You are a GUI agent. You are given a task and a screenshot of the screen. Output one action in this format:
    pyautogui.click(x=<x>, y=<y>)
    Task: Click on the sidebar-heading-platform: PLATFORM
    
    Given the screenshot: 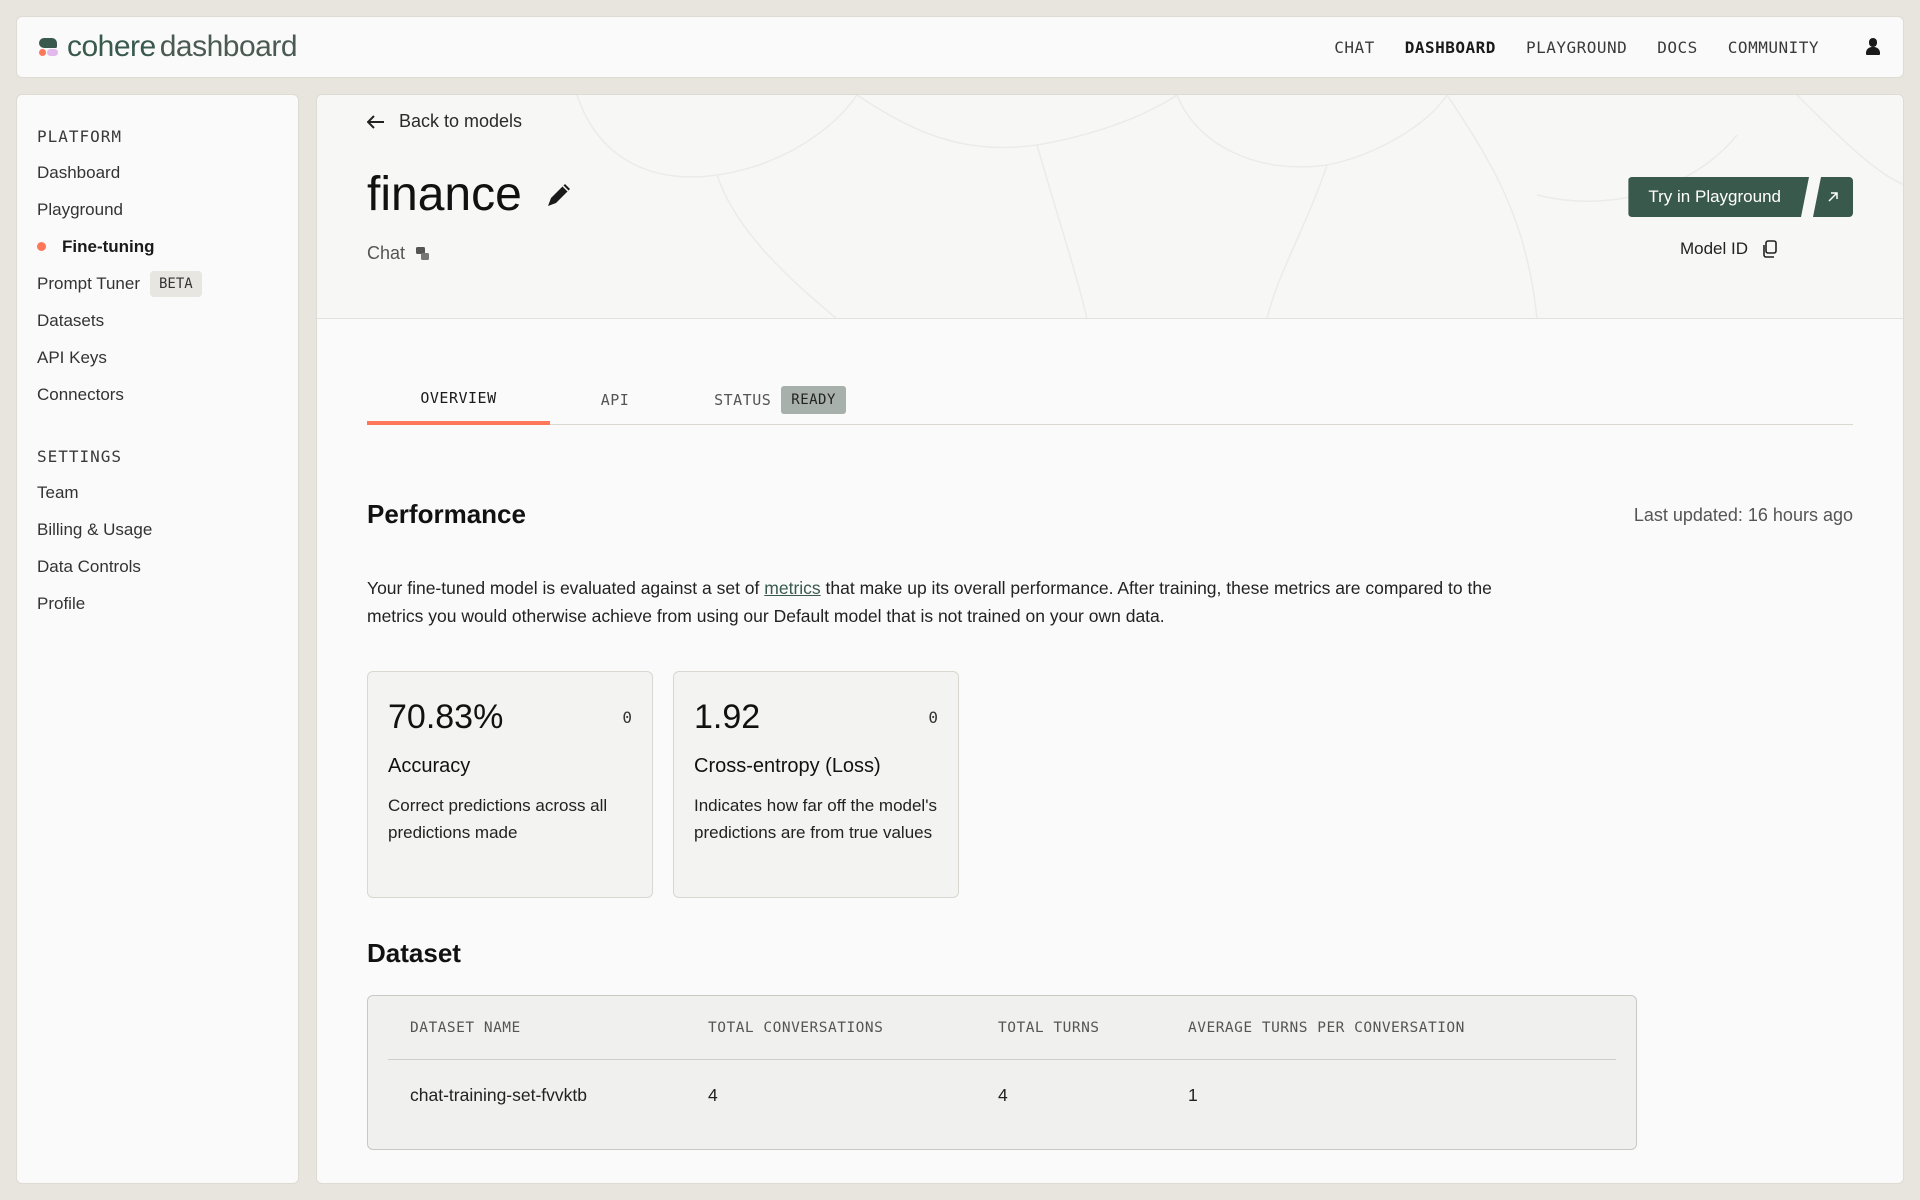 What is the action you would take?
    pyautogui.click(x=80, y=136)
    